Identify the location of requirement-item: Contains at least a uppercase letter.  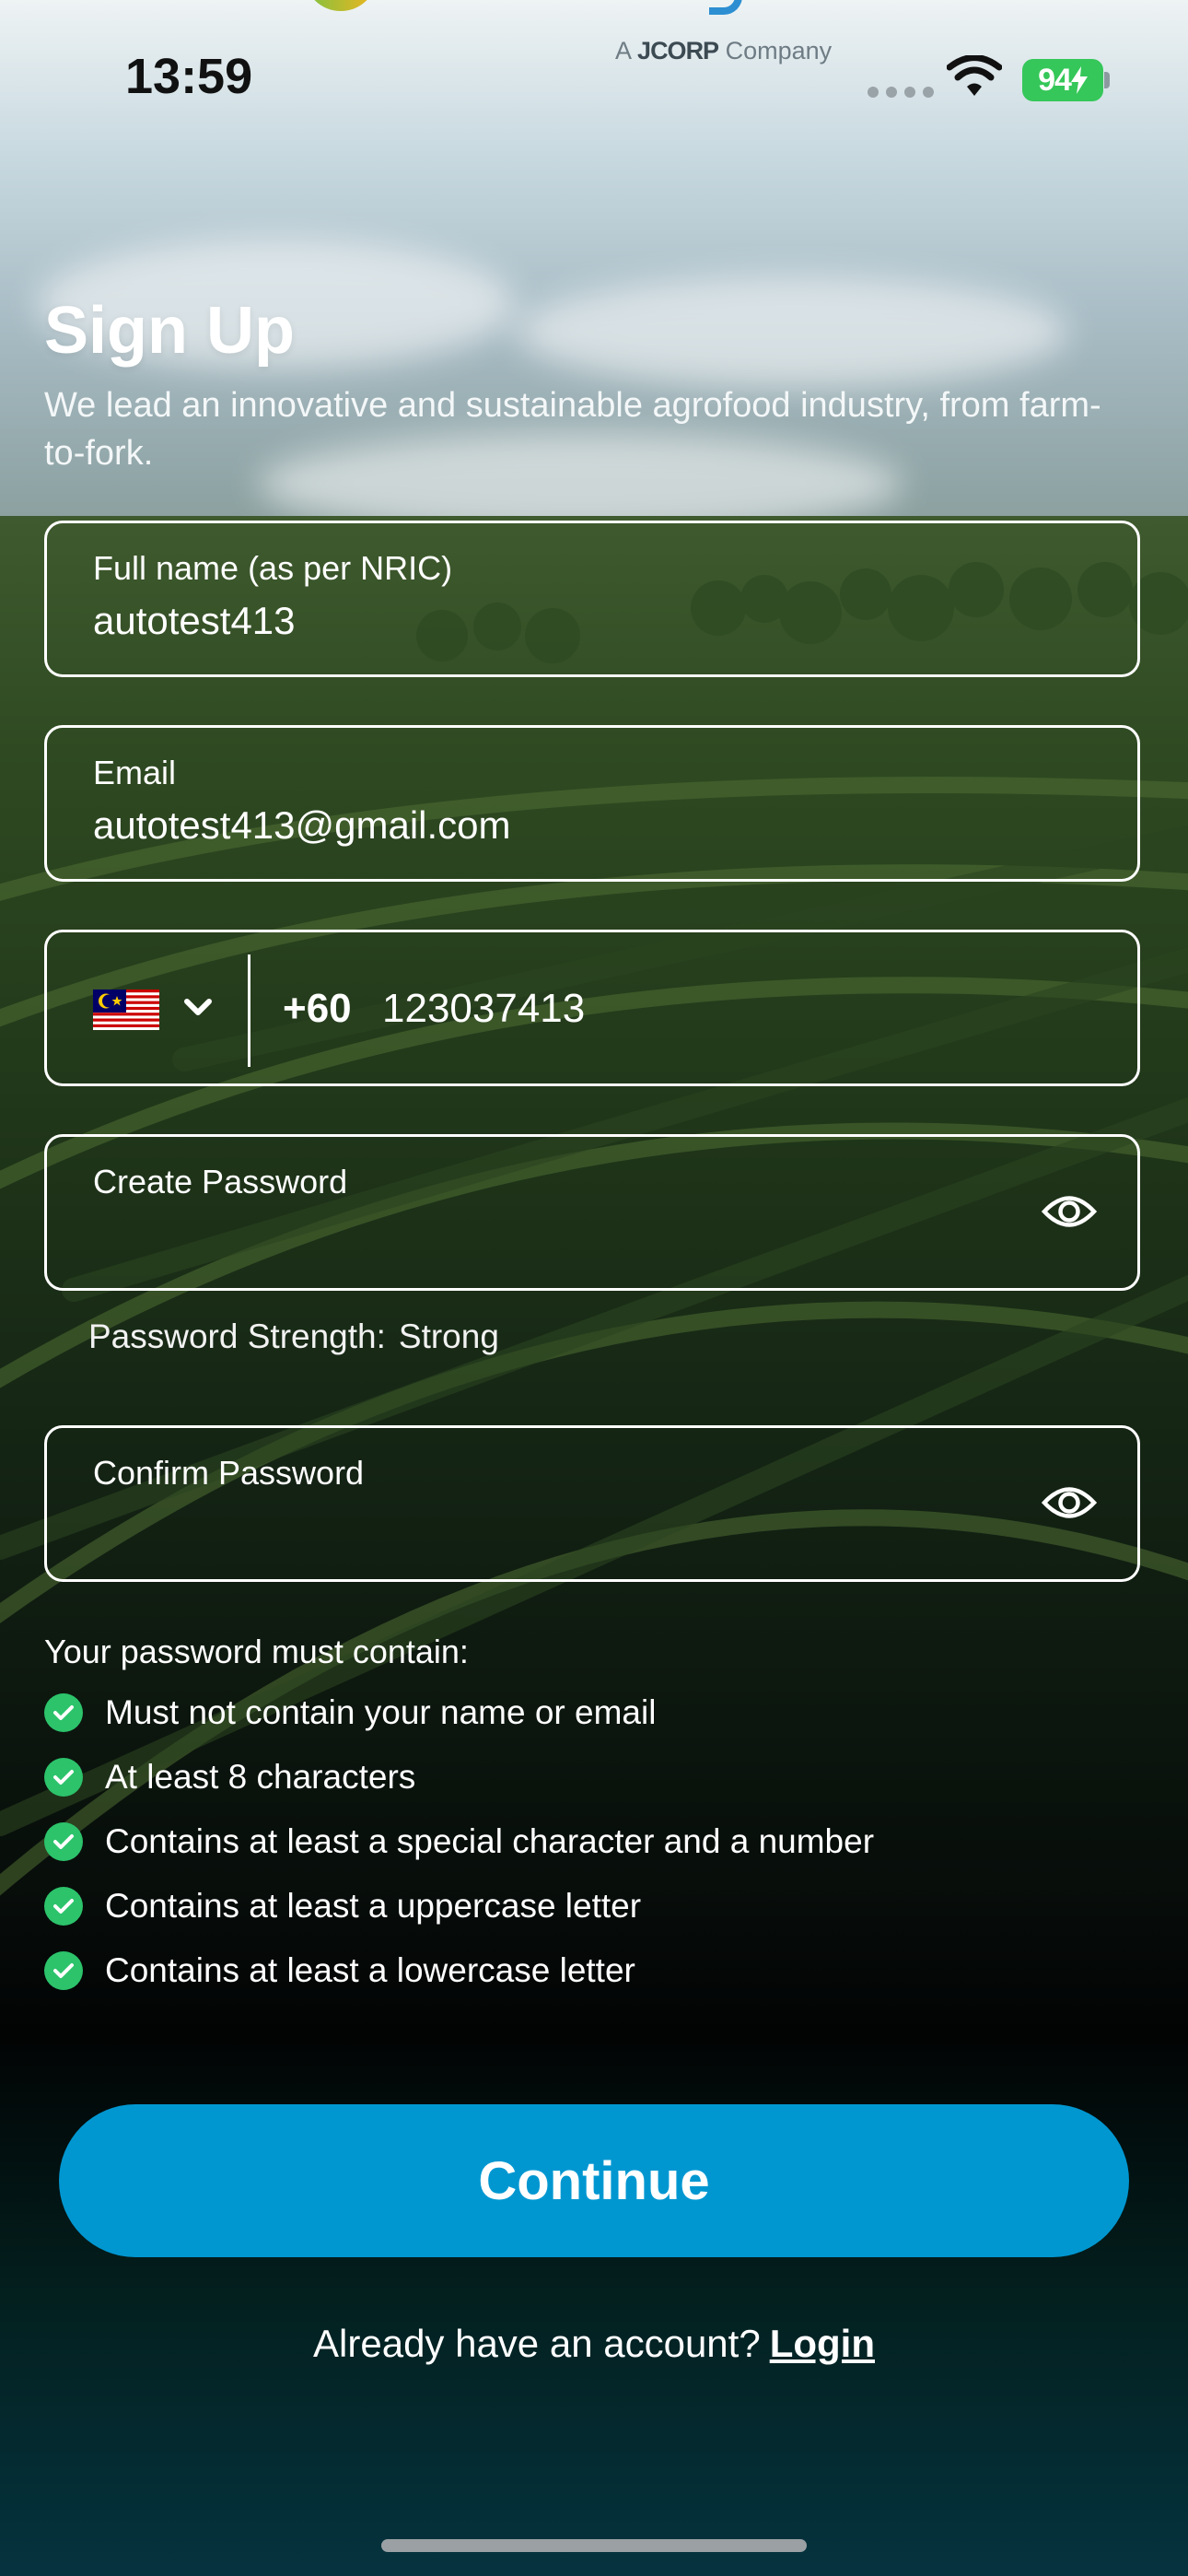
(342, 1906).